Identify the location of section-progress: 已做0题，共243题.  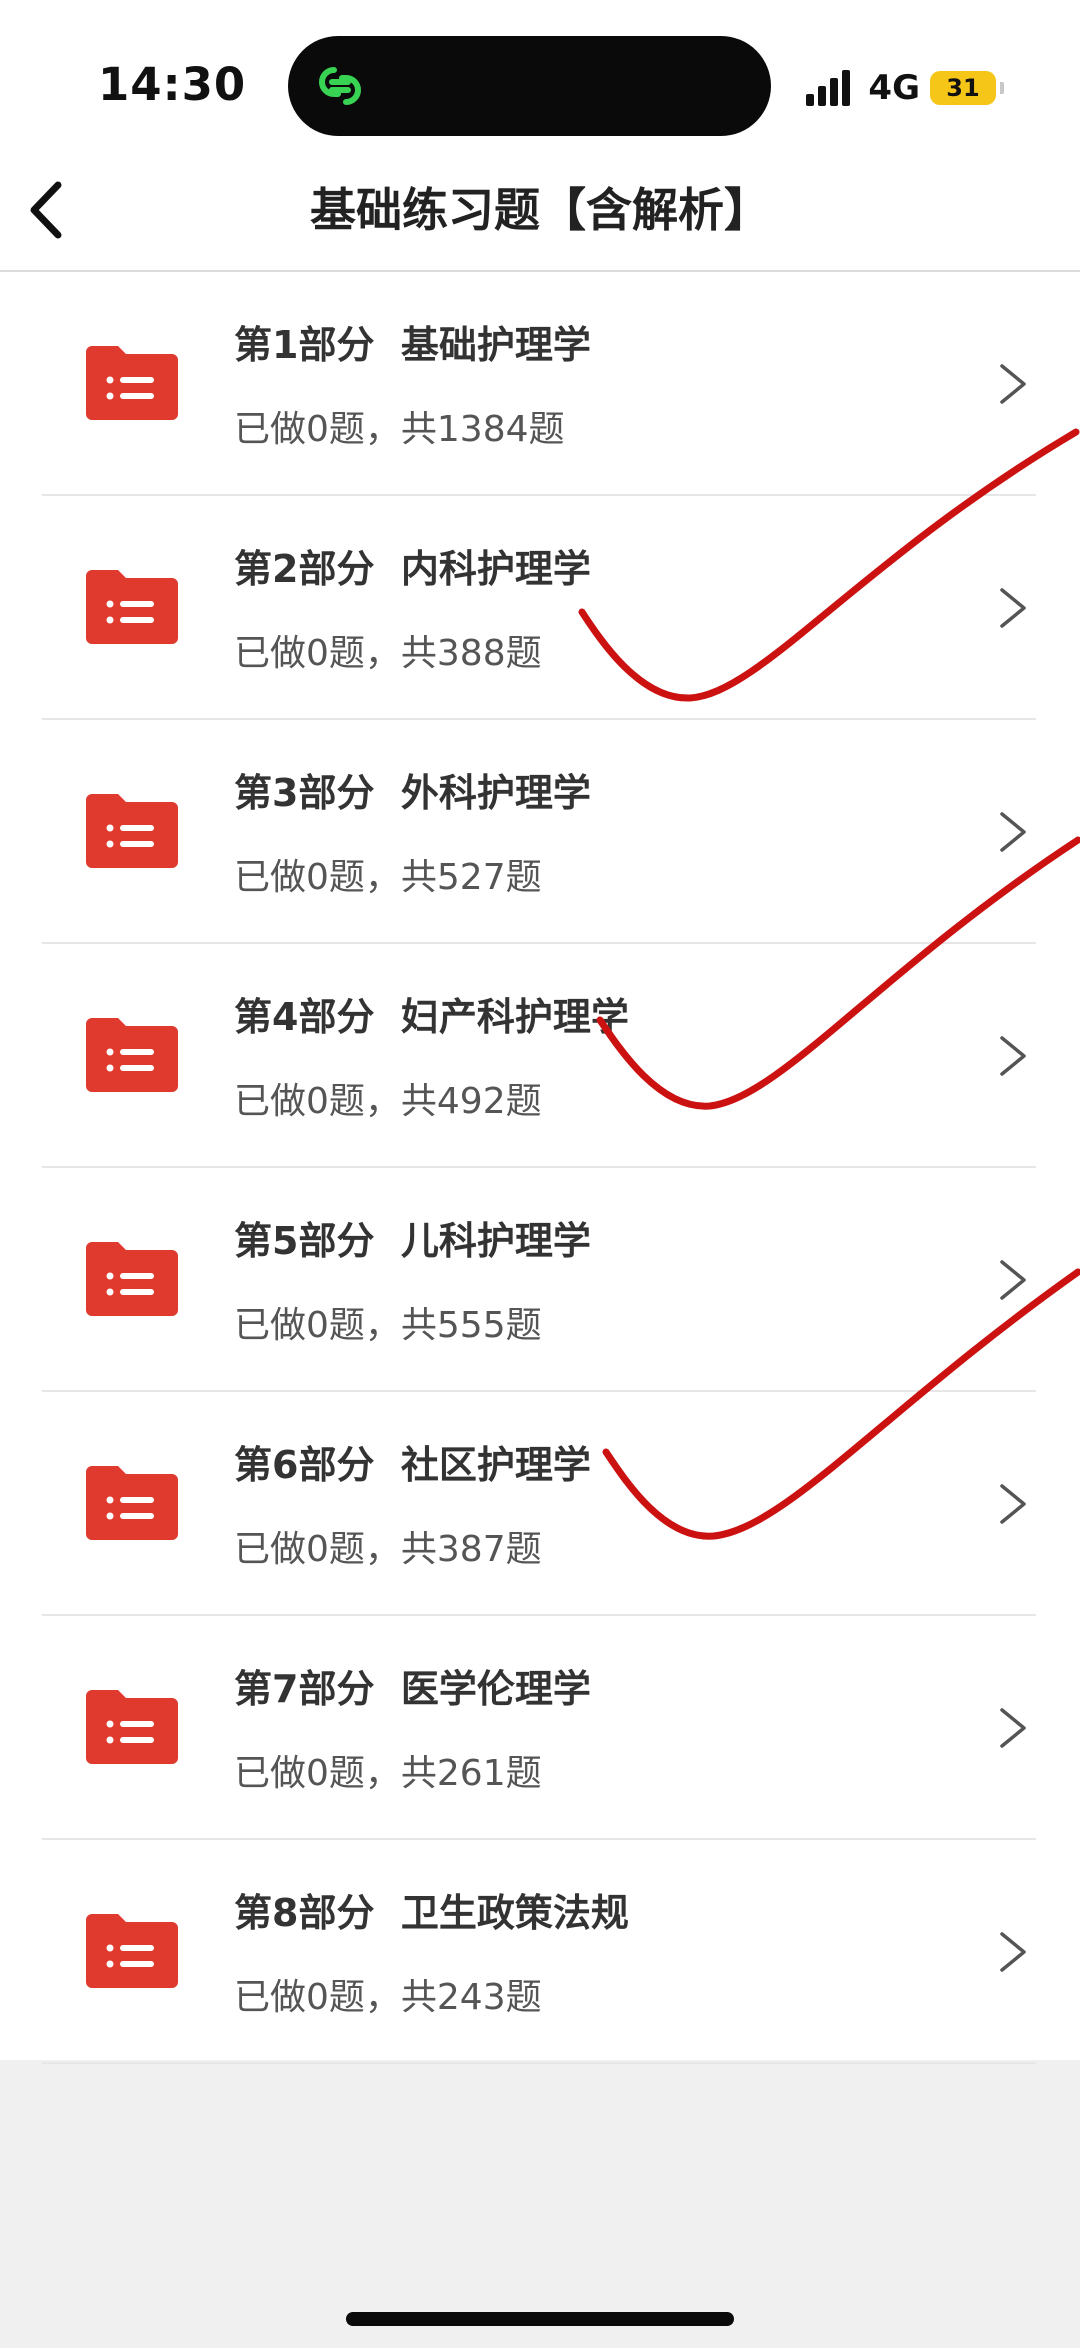
(388, 1997).